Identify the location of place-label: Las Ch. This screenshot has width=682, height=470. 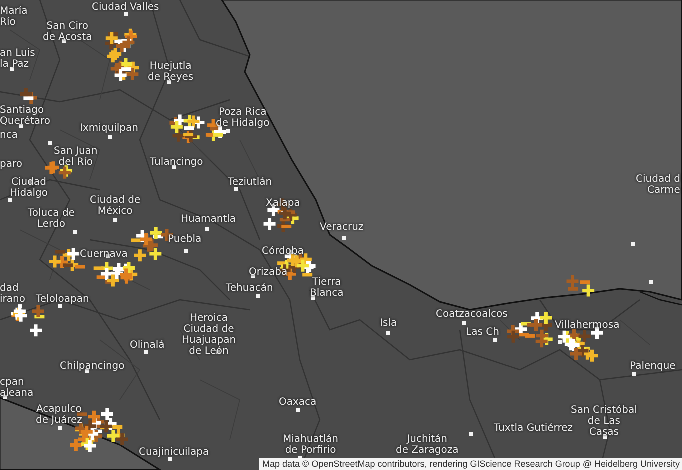
(483, 332).